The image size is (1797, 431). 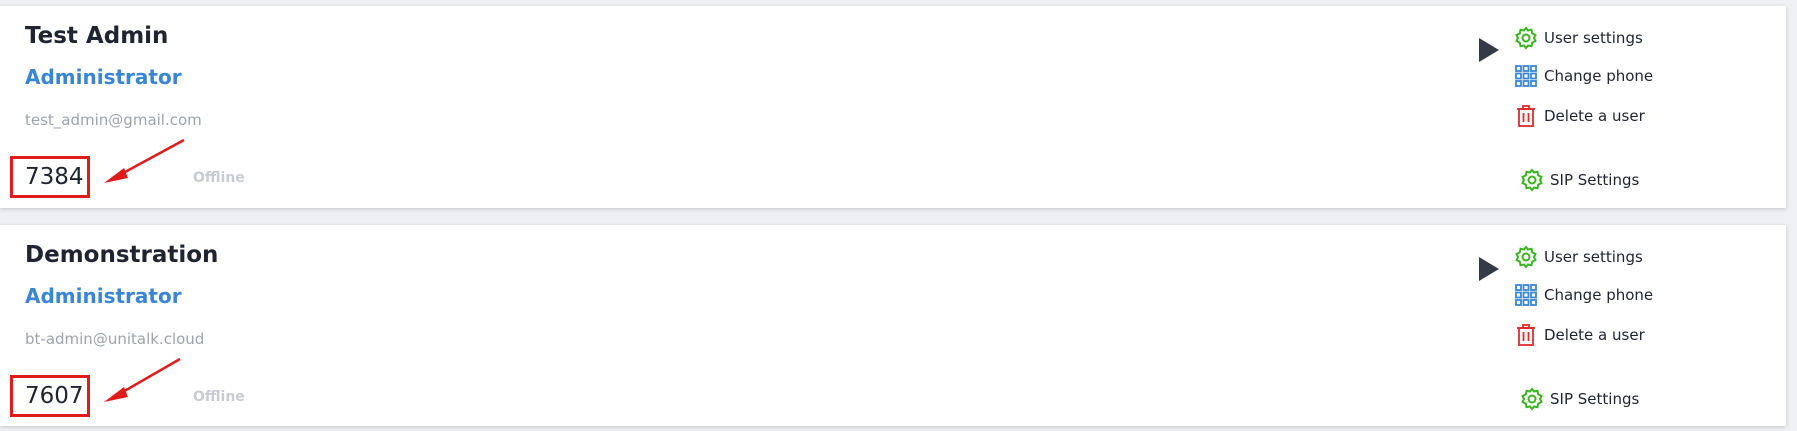 What do you see at coordinates (54, 396) in the screenshot?
I see `user-extension: 7607` at bounding box center [54, 396].